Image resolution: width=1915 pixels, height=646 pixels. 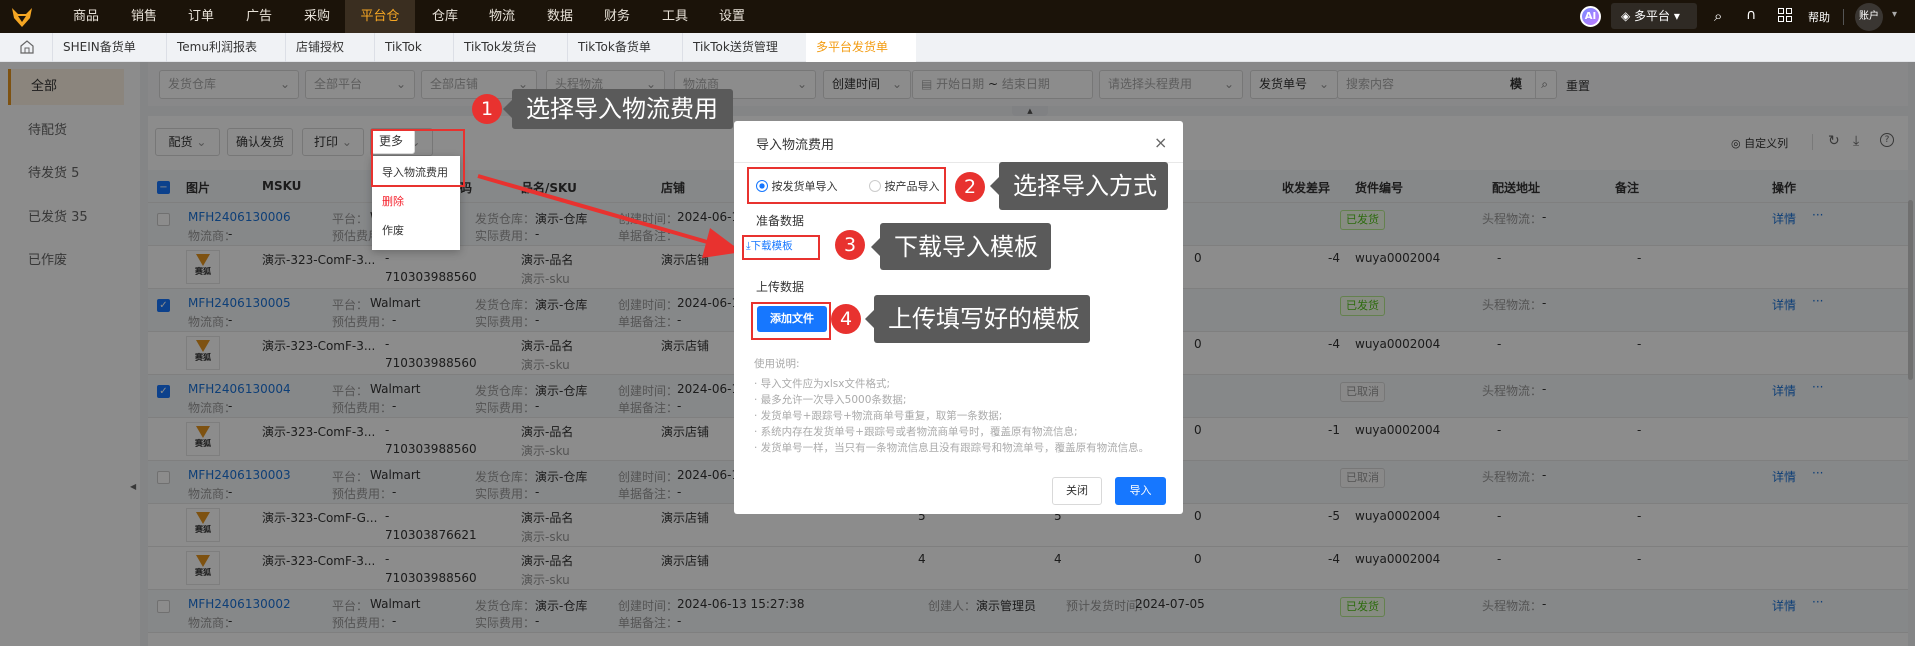 I want to click on prepare-data-heading: 准备数据, so click(x=780, y=221).